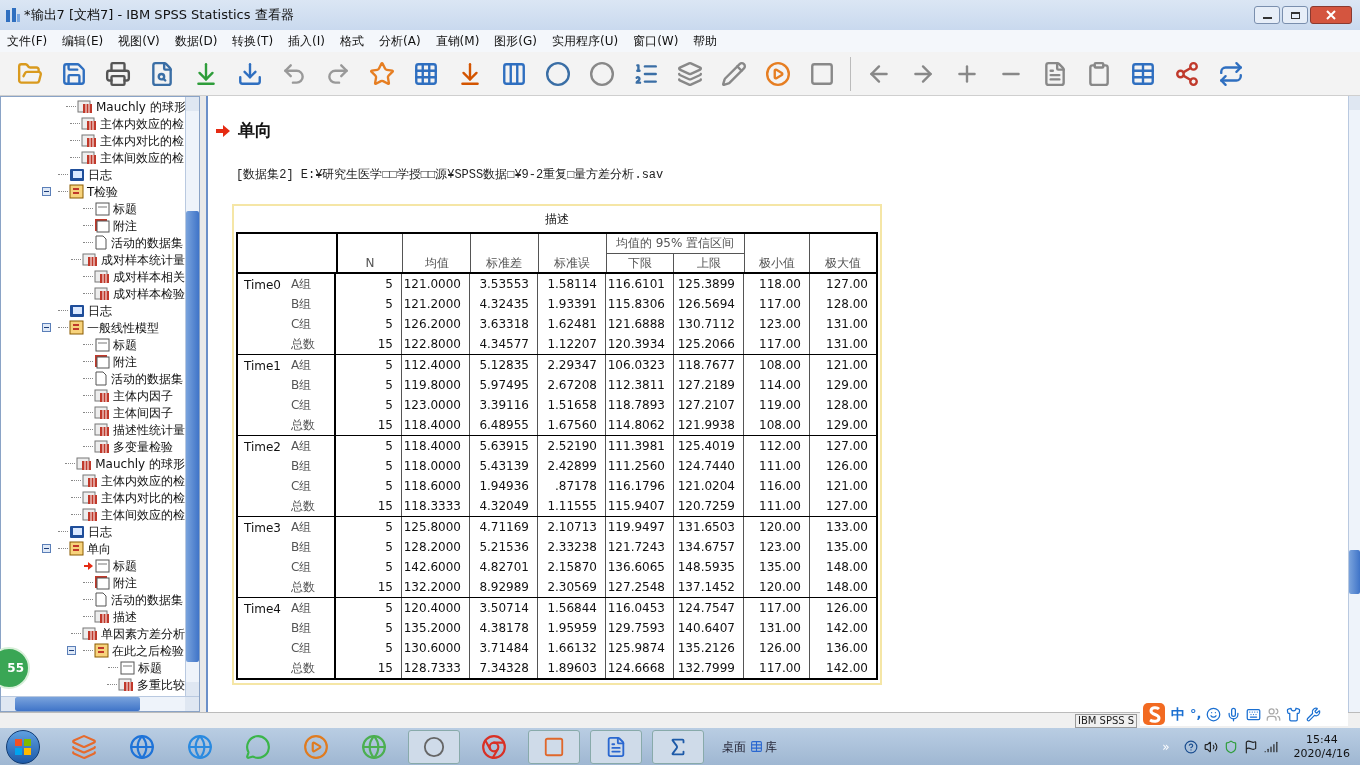 This screenshot has width=1360, height=765. I want to click on tree-item: 在此之后检验, so click(148, 650).